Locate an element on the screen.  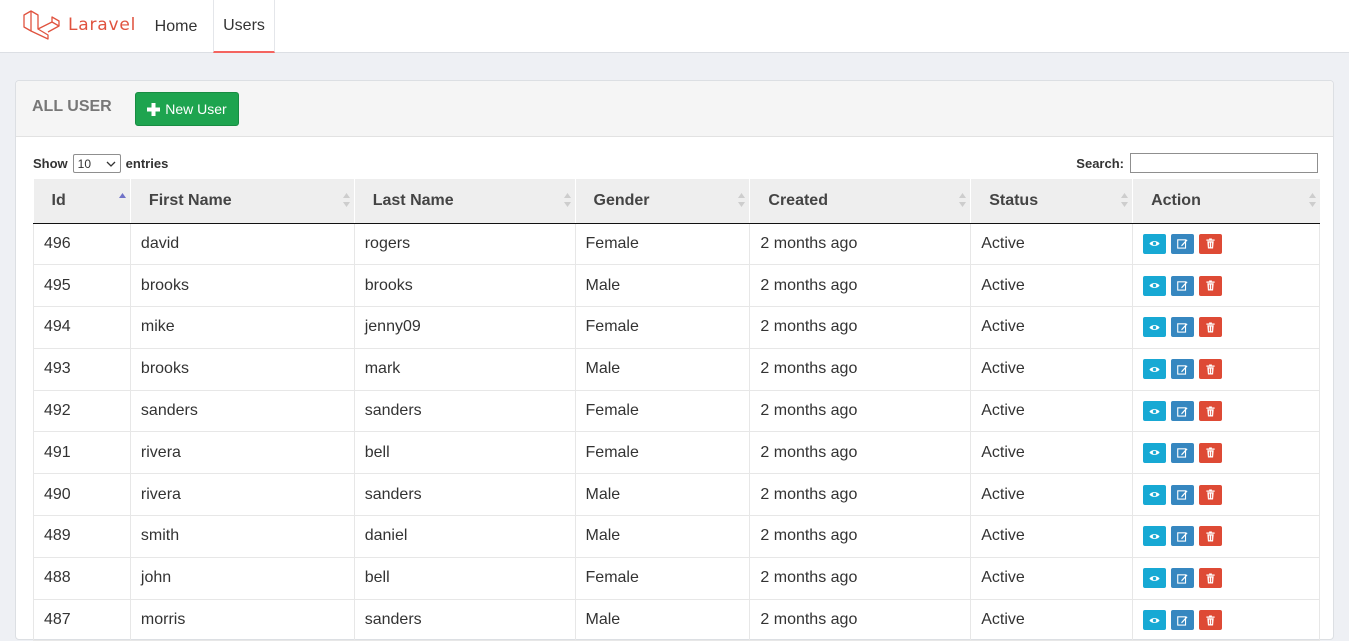
cell-id: 491 is located at coordinates (82, 453).